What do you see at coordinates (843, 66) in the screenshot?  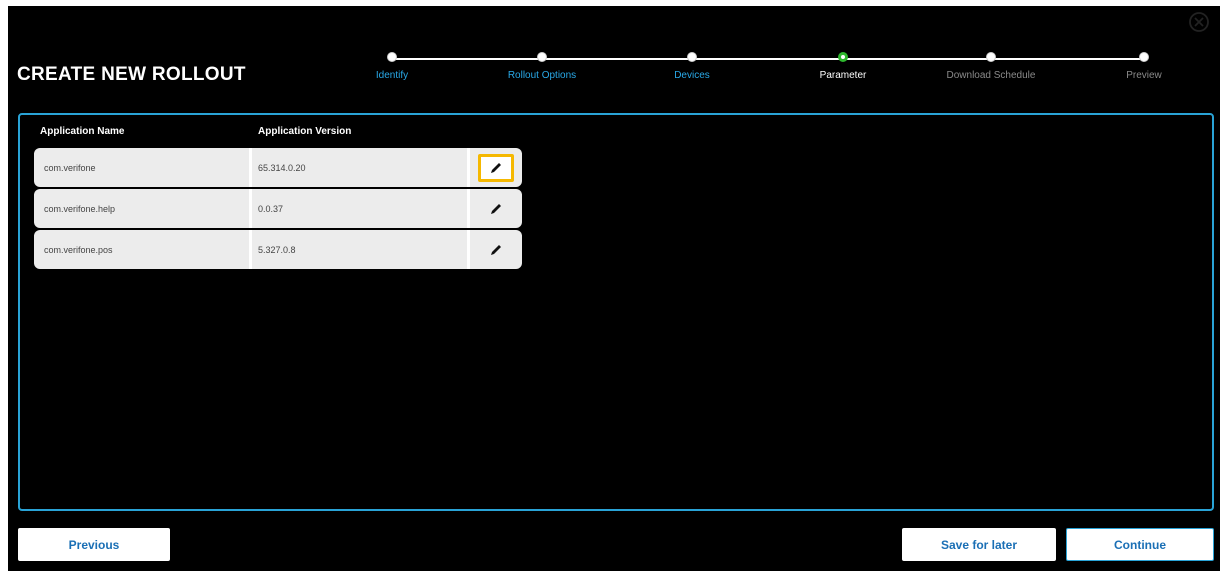 I see `step-parameter: Parameter` at bounding box center [843, 66].